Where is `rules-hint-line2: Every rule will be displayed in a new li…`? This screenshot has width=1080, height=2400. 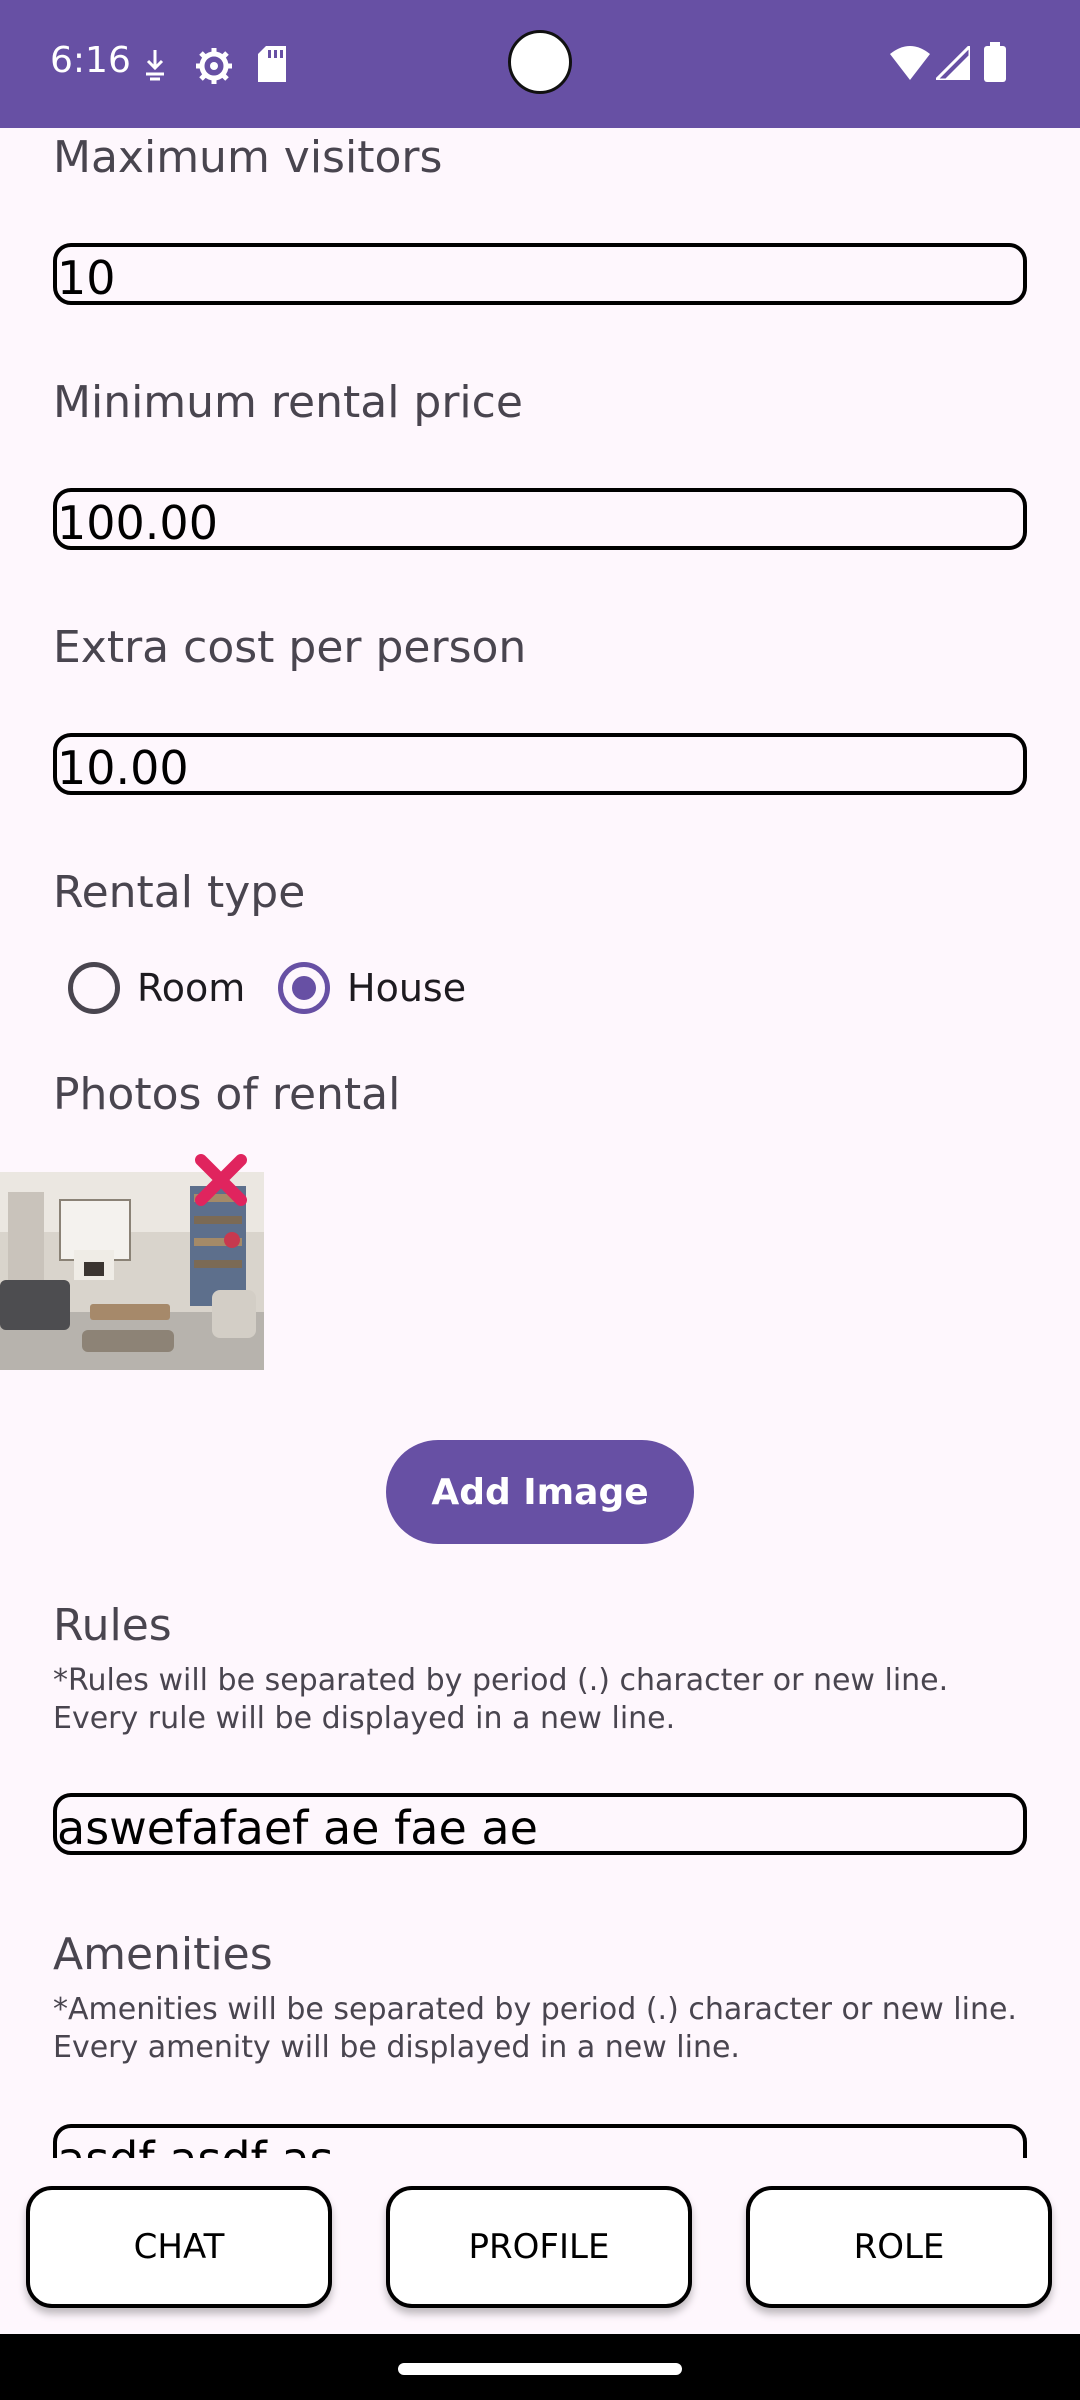 rules-hint-line2: Every rule will be displayed in a new li… is located at coordinates (364, 1718).